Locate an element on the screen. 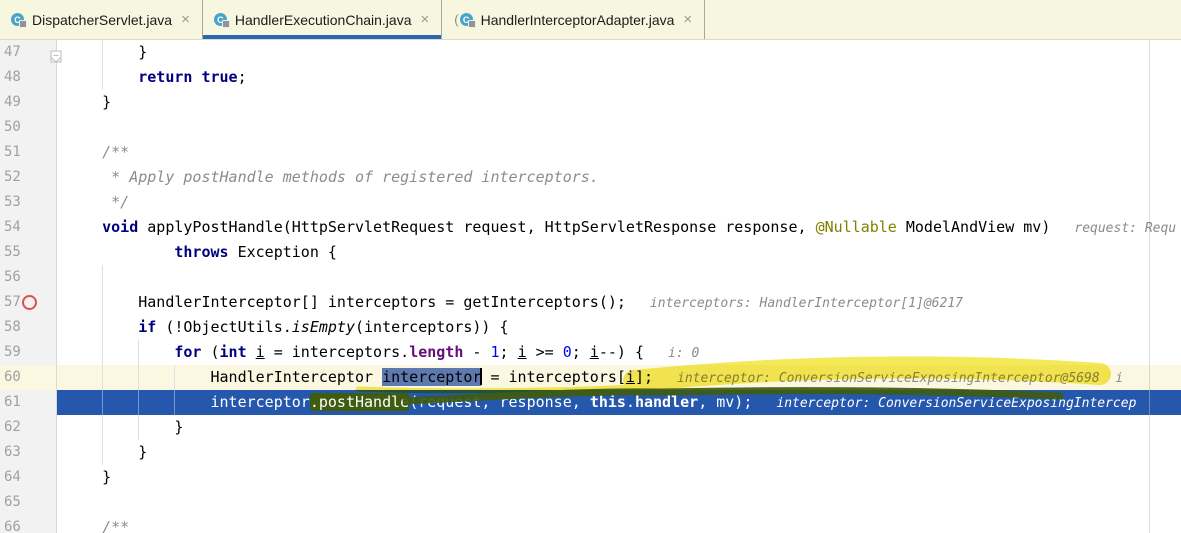  line-number: 53 is located at coordinates (28, 202).